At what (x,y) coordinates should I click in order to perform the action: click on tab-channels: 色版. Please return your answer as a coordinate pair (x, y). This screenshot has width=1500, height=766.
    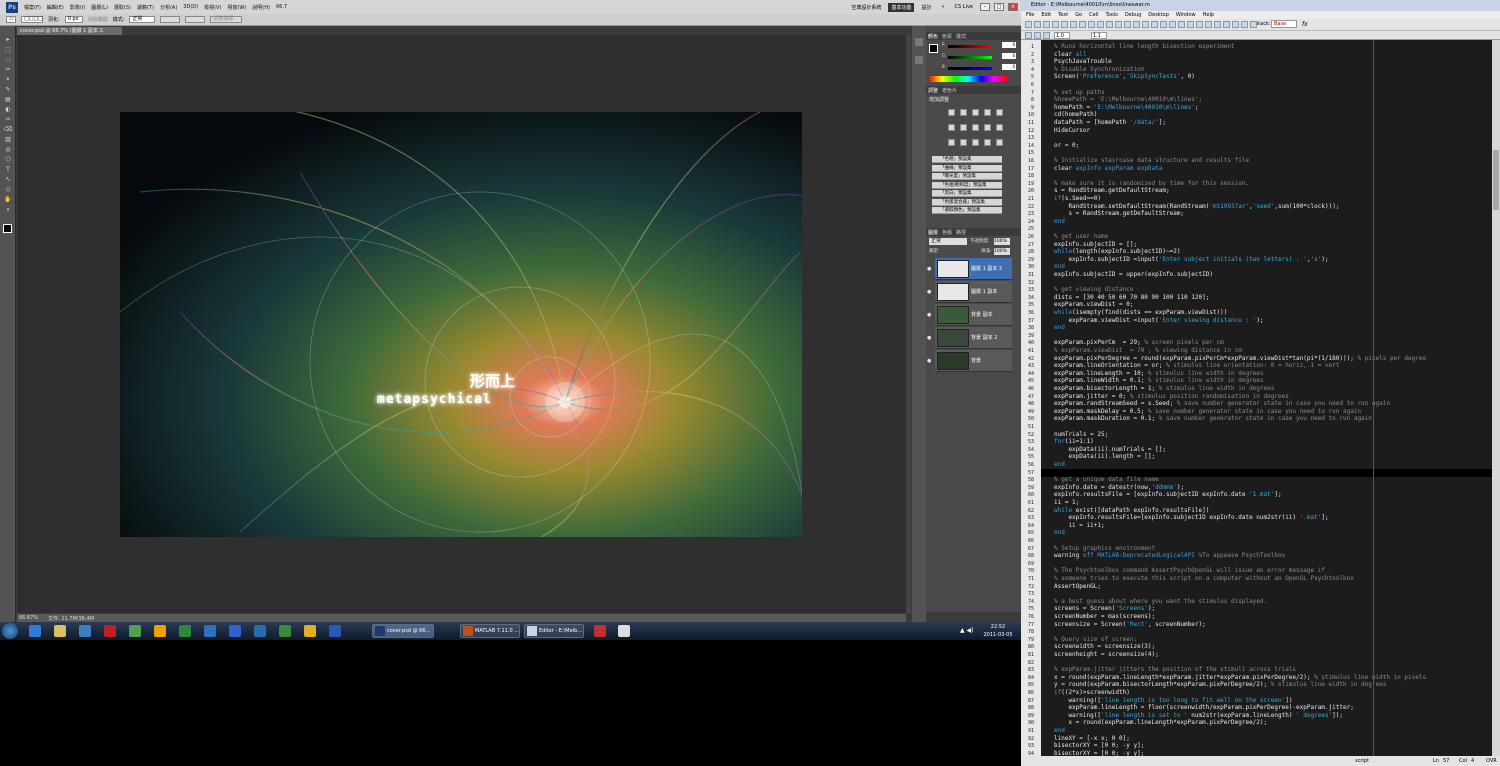
    Looking at the image, I should click on (947, 232).